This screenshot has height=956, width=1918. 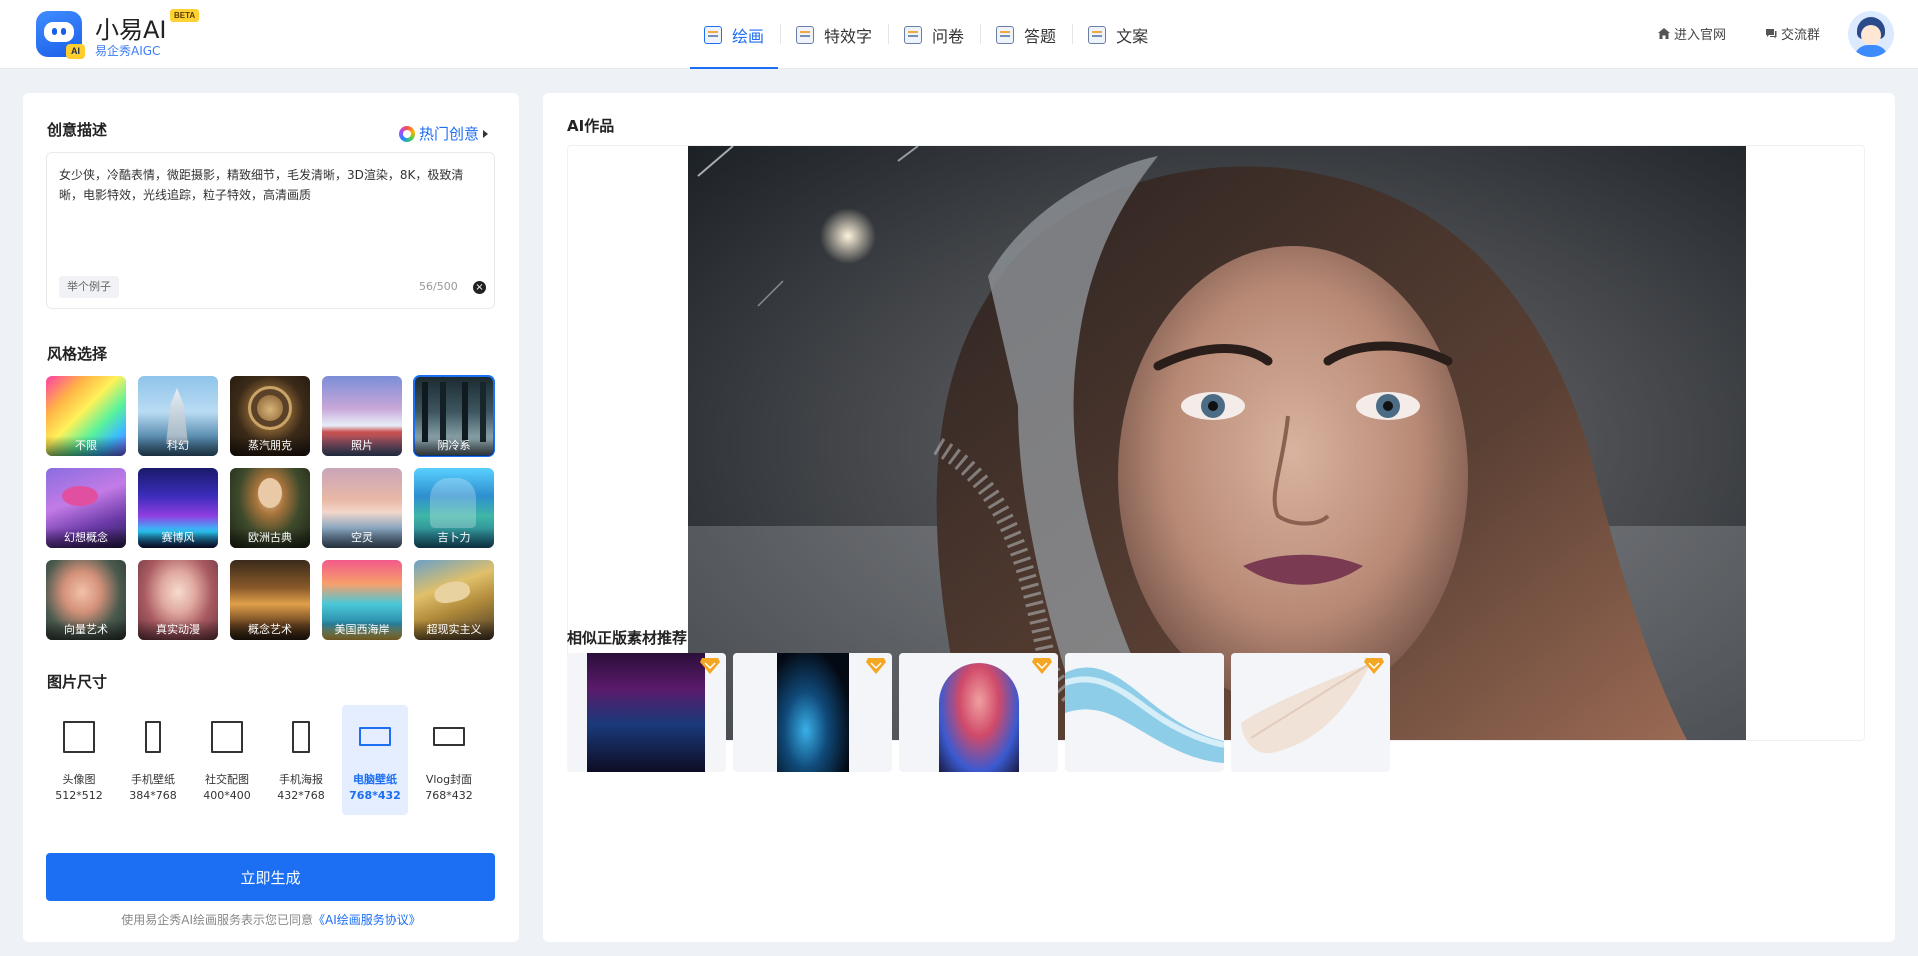 I want to click on style-card-fantasy: 幻想概念, so click(x=86, y=508).